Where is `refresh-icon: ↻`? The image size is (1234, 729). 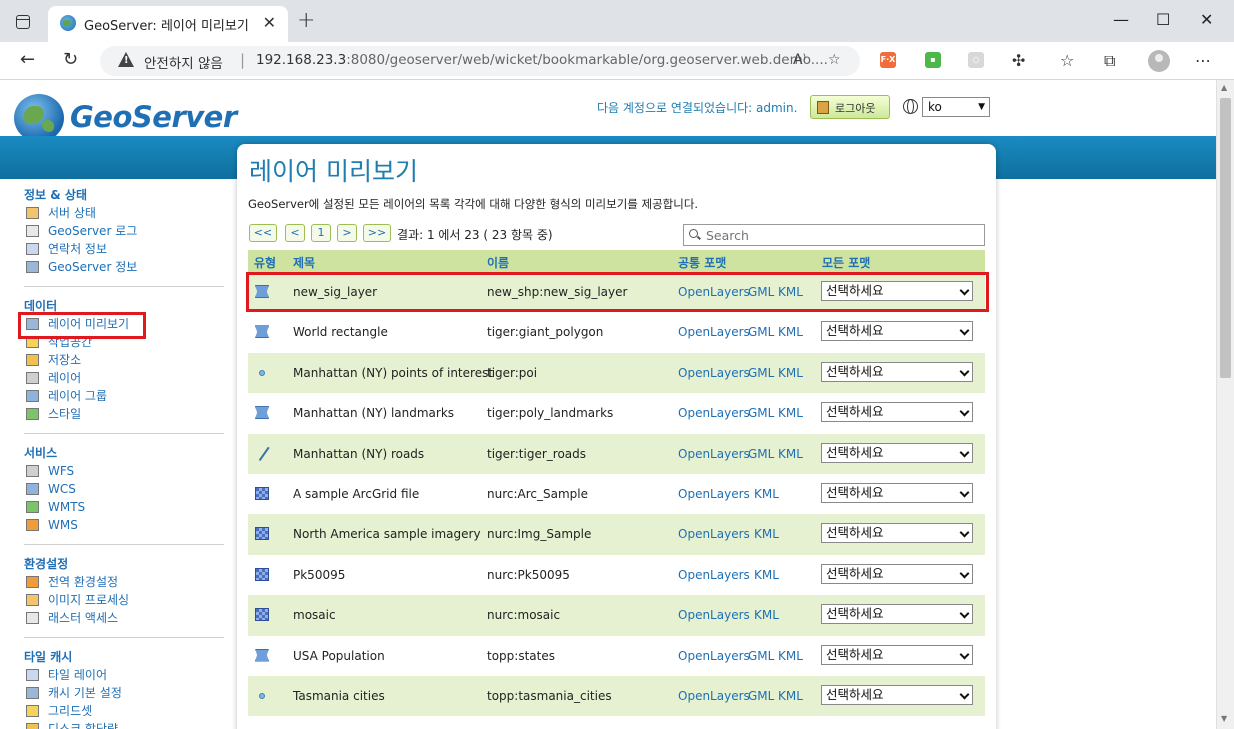 refresh-icon: ↻ is located at coordinates (70, 59).